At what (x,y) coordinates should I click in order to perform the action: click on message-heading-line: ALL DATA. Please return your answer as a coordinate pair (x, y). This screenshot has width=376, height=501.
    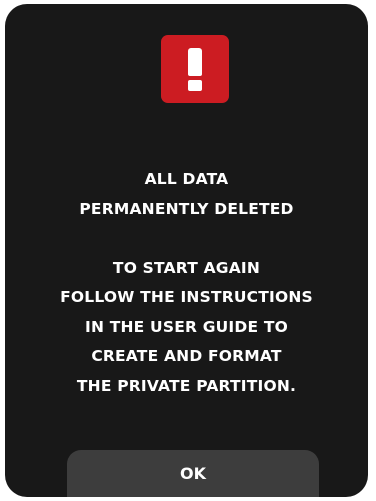
    Looking at the image, I should click on (186, 179).